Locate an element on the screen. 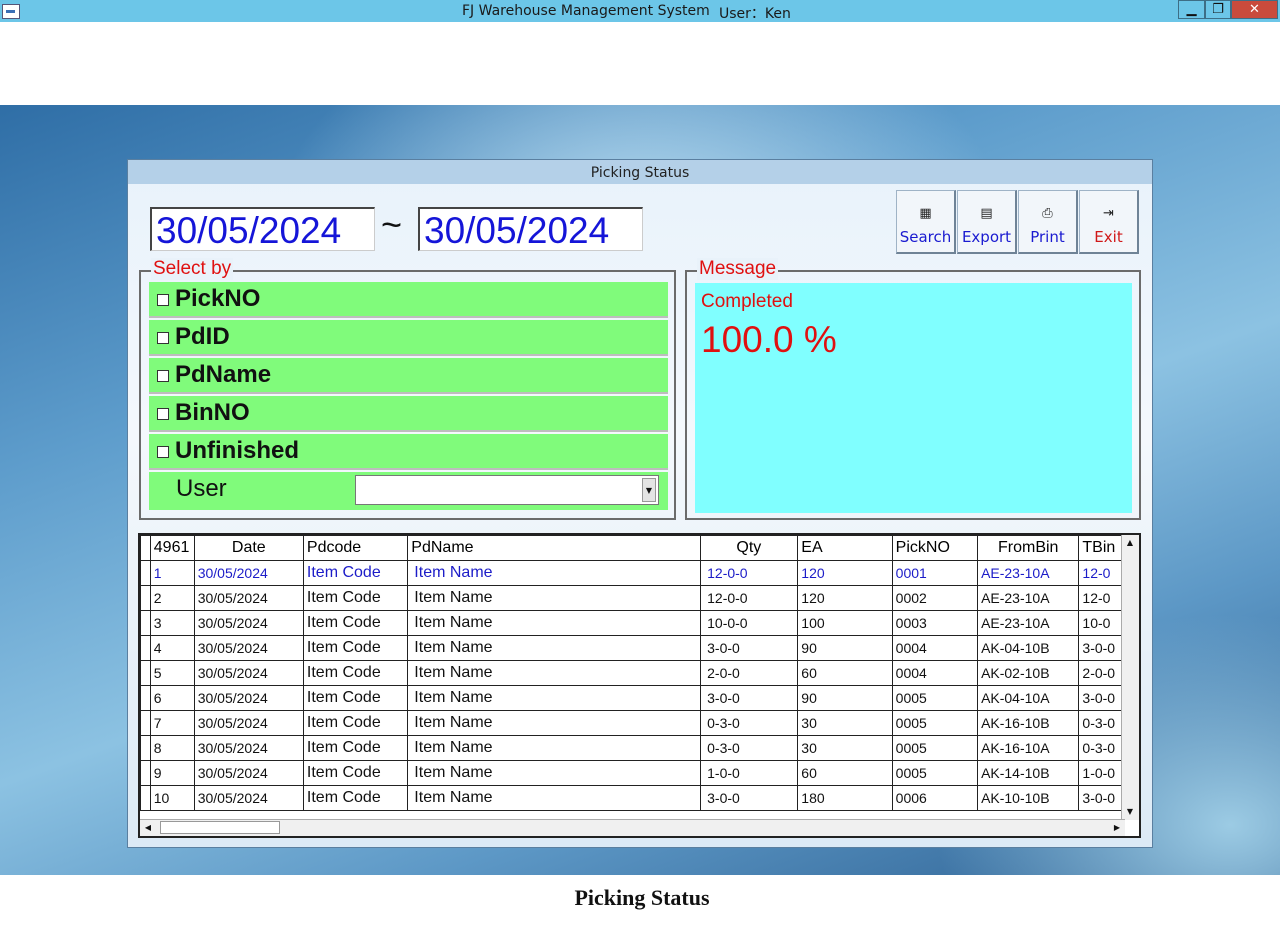 The width and height of the screenshot is (1280, 932). user-select: ▼ is located at coordinates (507, 490).